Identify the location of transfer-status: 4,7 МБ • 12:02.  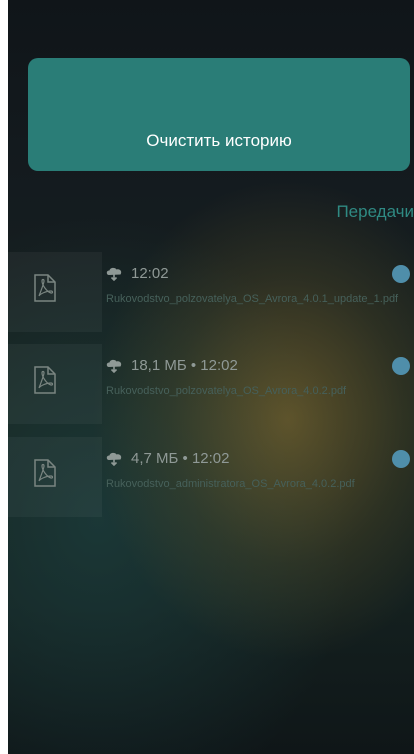
(167, 458).